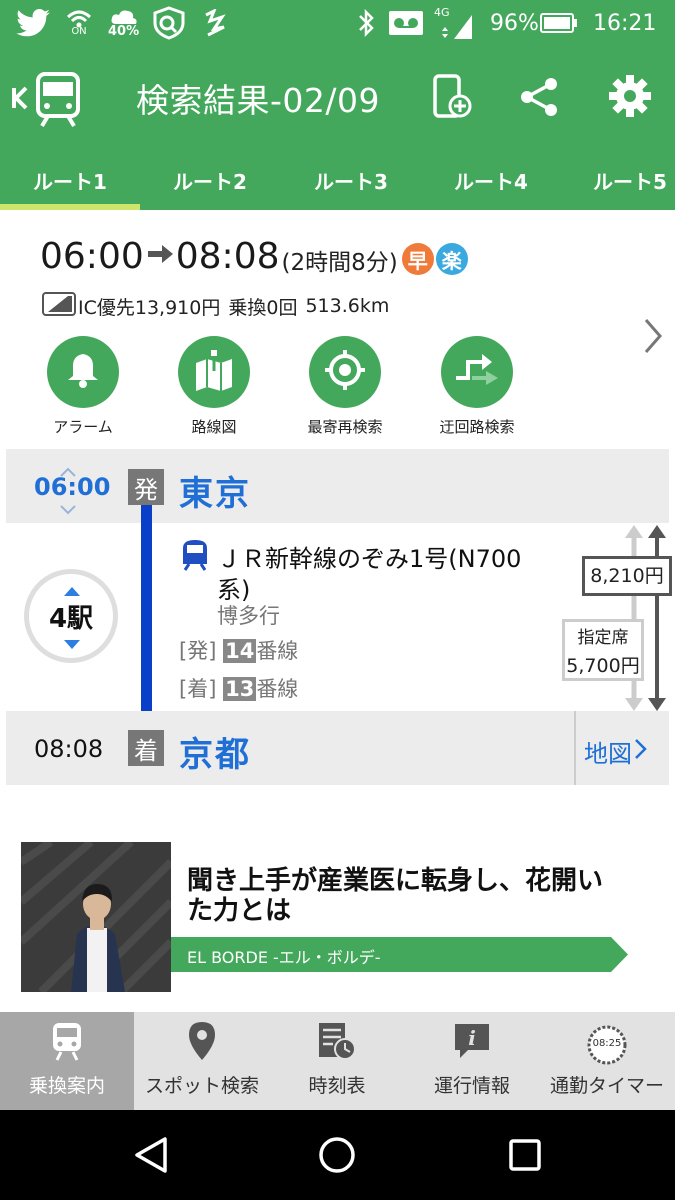  I want to click on route-map-button, so click(214, 372).